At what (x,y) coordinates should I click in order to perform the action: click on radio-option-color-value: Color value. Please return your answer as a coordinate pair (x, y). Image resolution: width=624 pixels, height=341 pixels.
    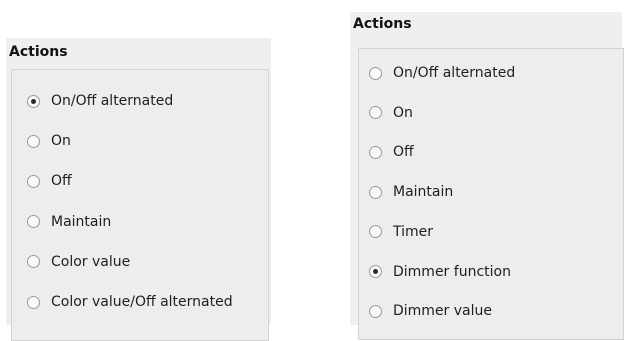
    Looking at the image, I should click on (78, 262).